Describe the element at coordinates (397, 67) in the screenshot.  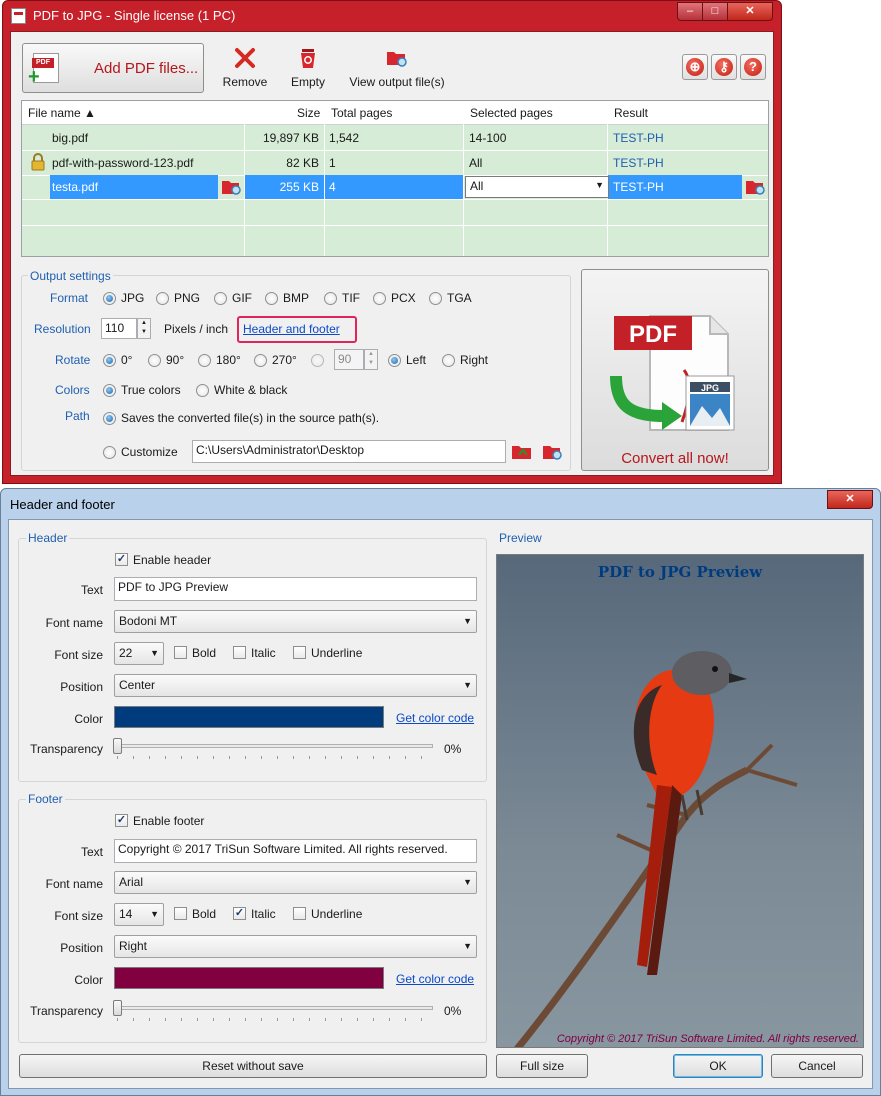
I see `view-output-button: View output file(s)` at that location.